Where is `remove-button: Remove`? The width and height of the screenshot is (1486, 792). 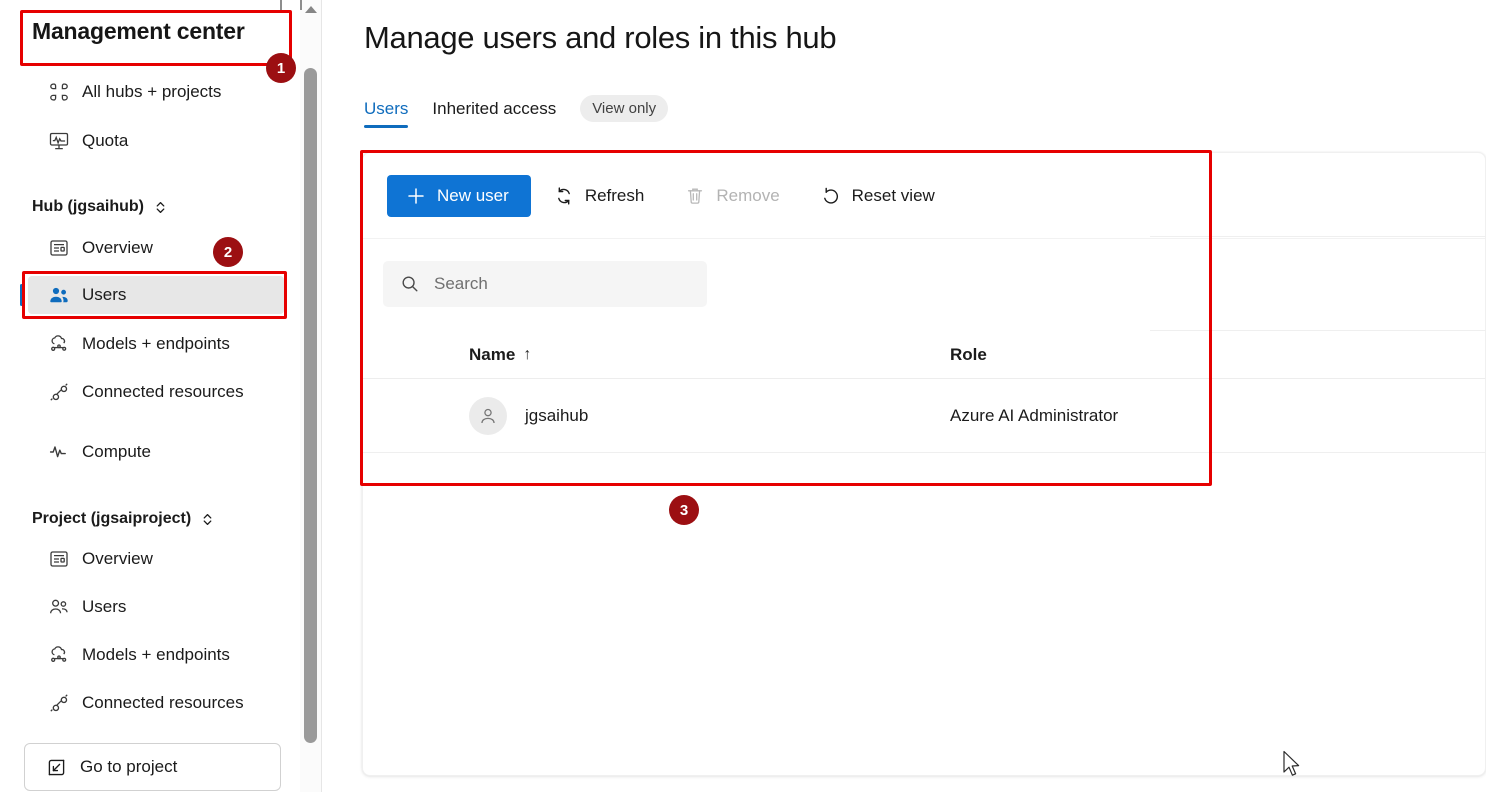 remove-button: Remove is located at coordinates (731, 196).